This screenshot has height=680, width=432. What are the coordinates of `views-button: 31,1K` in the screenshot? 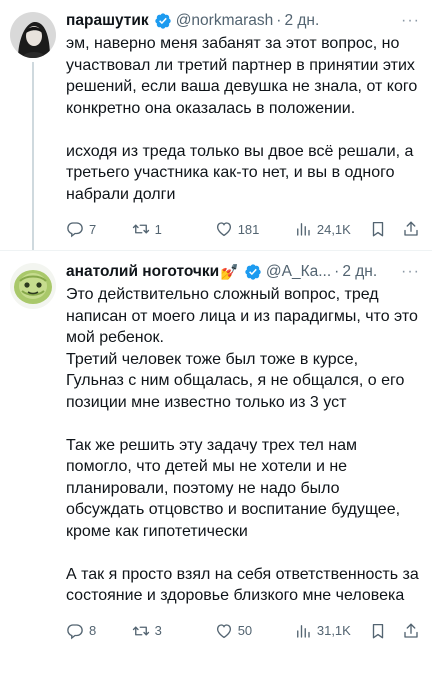 It's located at (331, 631).